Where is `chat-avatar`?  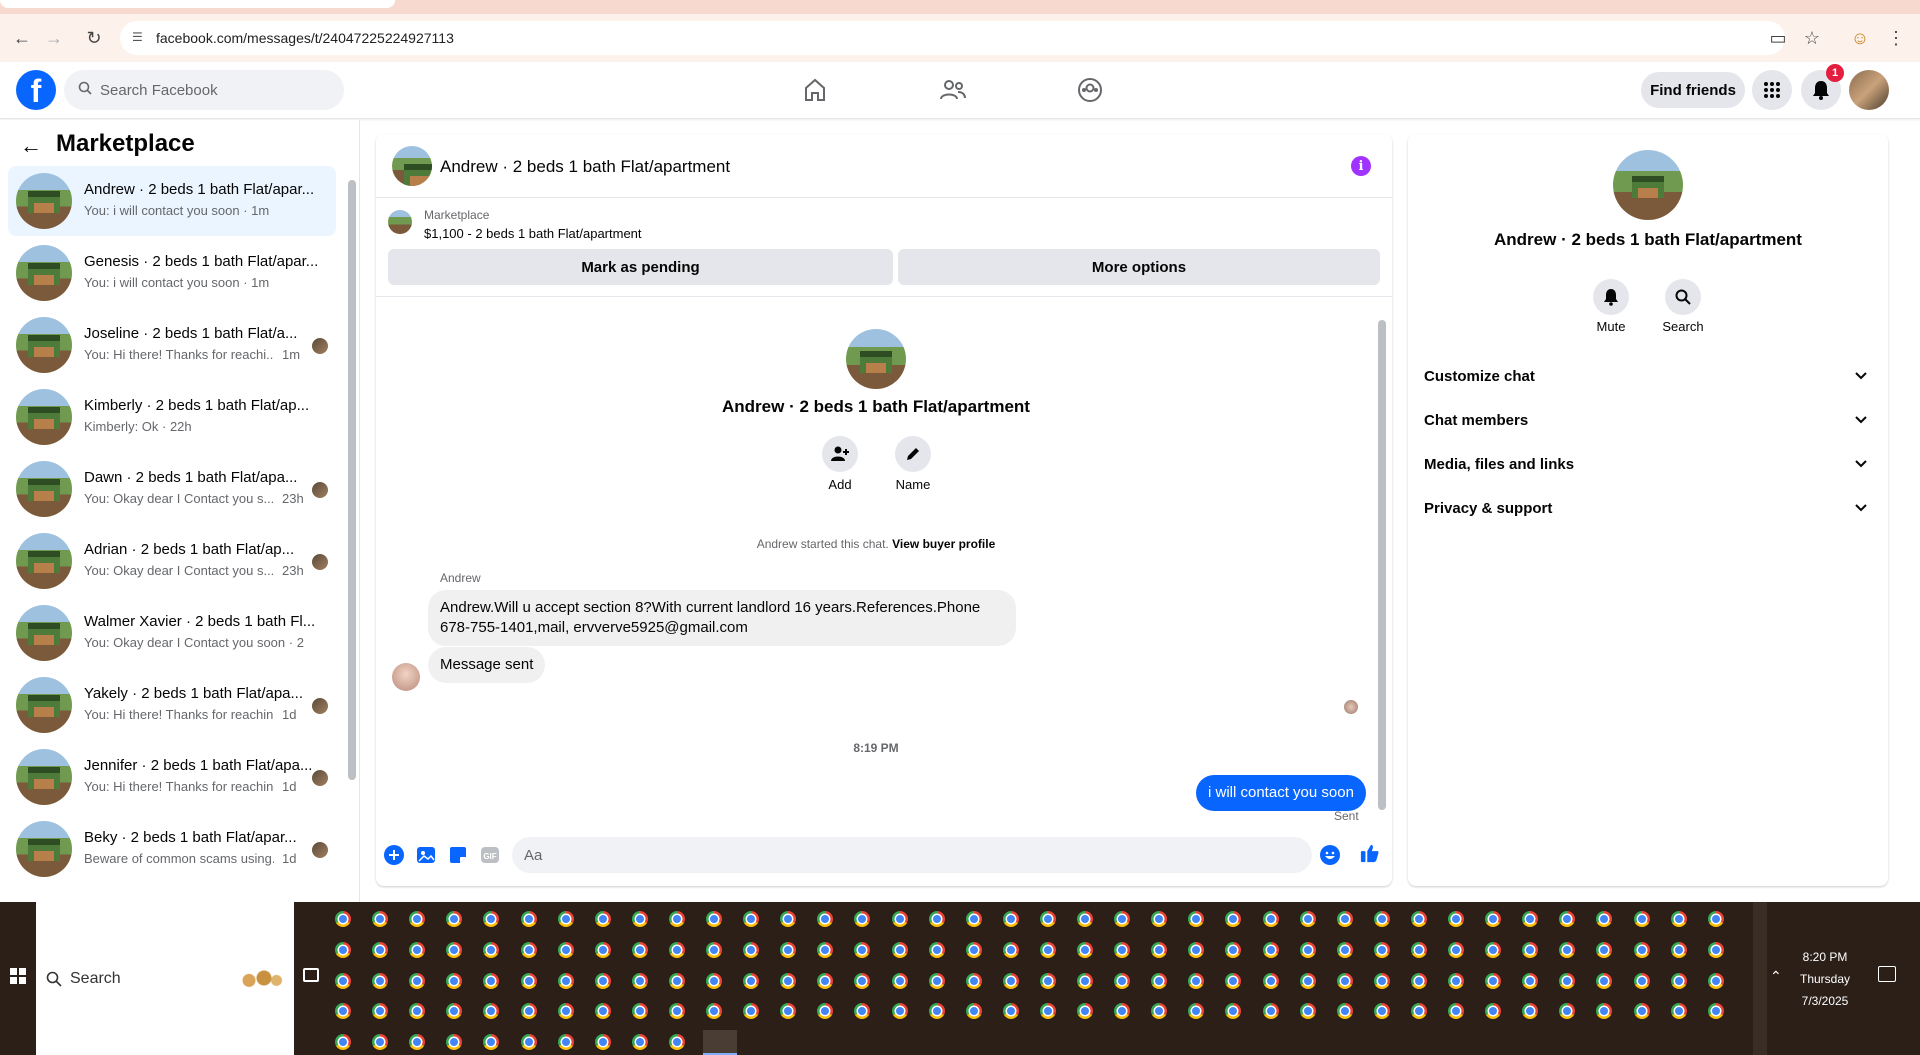
chat-avatar is located at coordinates (412, 166).